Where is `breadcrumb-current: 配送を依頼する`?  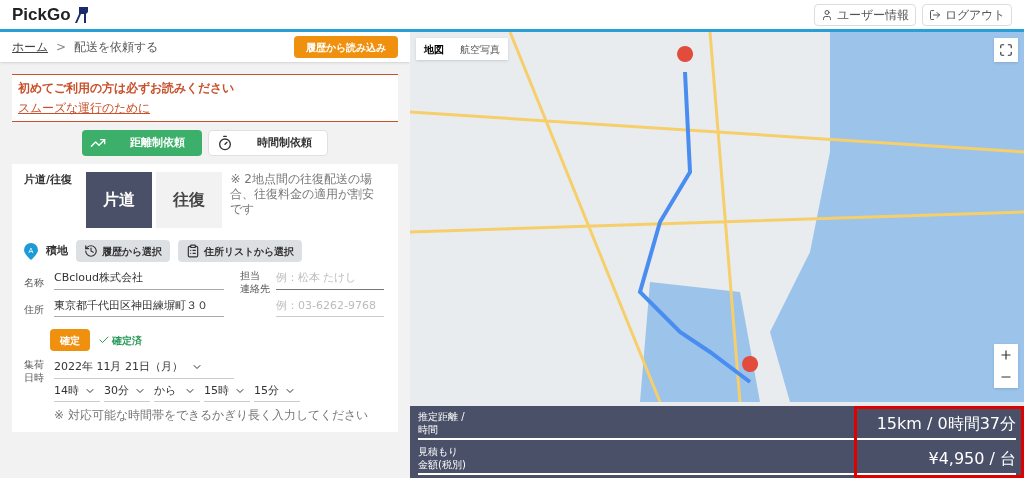
breadcrumb-current: 配送を依頼する is located at coordinates (116, 47).